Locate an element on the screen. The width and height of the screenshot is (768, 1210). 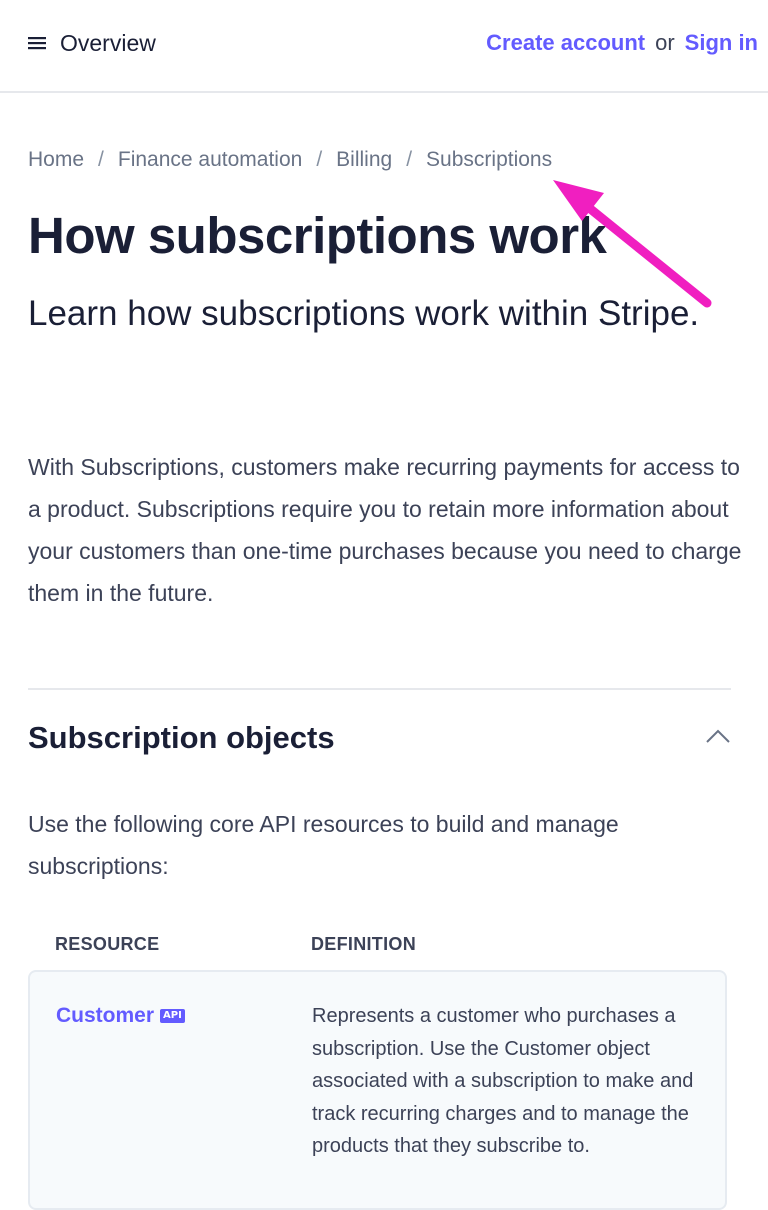
auth-or-text: or is located at coordinates (665, 42).